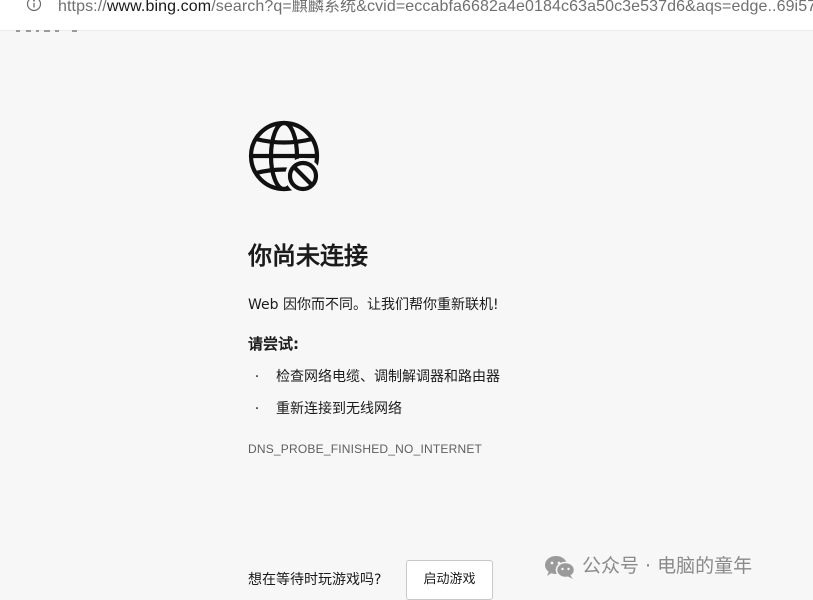  What do you see at coordinates (34, 6) in the screenshot?
I see `info-icon` at bounding box center [34, 6].